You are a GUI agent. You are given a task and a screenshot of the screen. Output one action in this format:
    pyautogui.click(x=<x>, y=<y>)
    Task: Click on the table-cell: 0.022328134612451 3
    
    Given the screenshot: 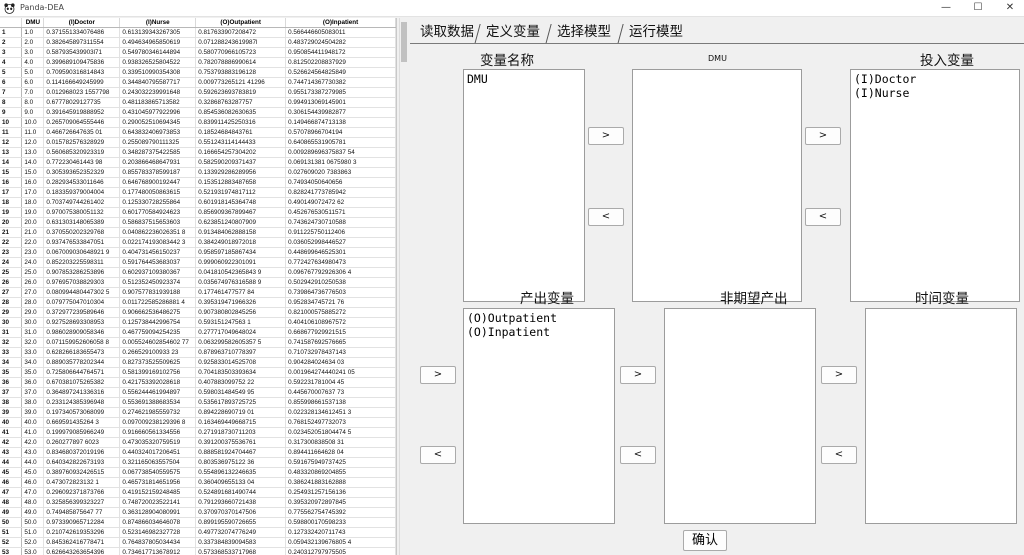 What is the action you would take?
    pyautogui.click(x=340, y=412)
    